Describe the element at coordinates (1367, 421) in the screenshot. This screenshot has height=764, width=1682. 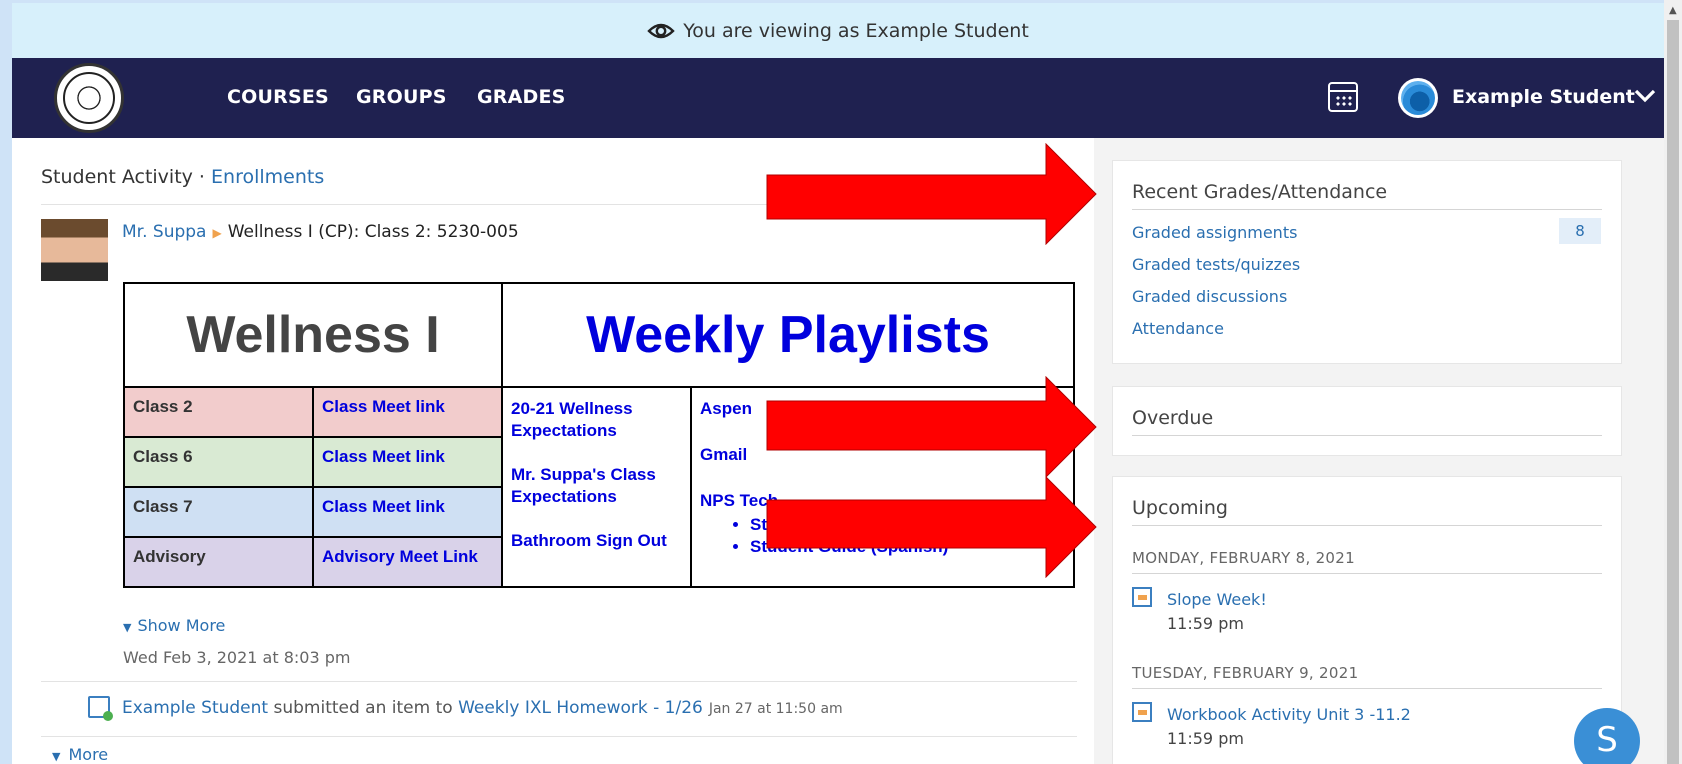
I see `overdue-card: Overdue` at that location.